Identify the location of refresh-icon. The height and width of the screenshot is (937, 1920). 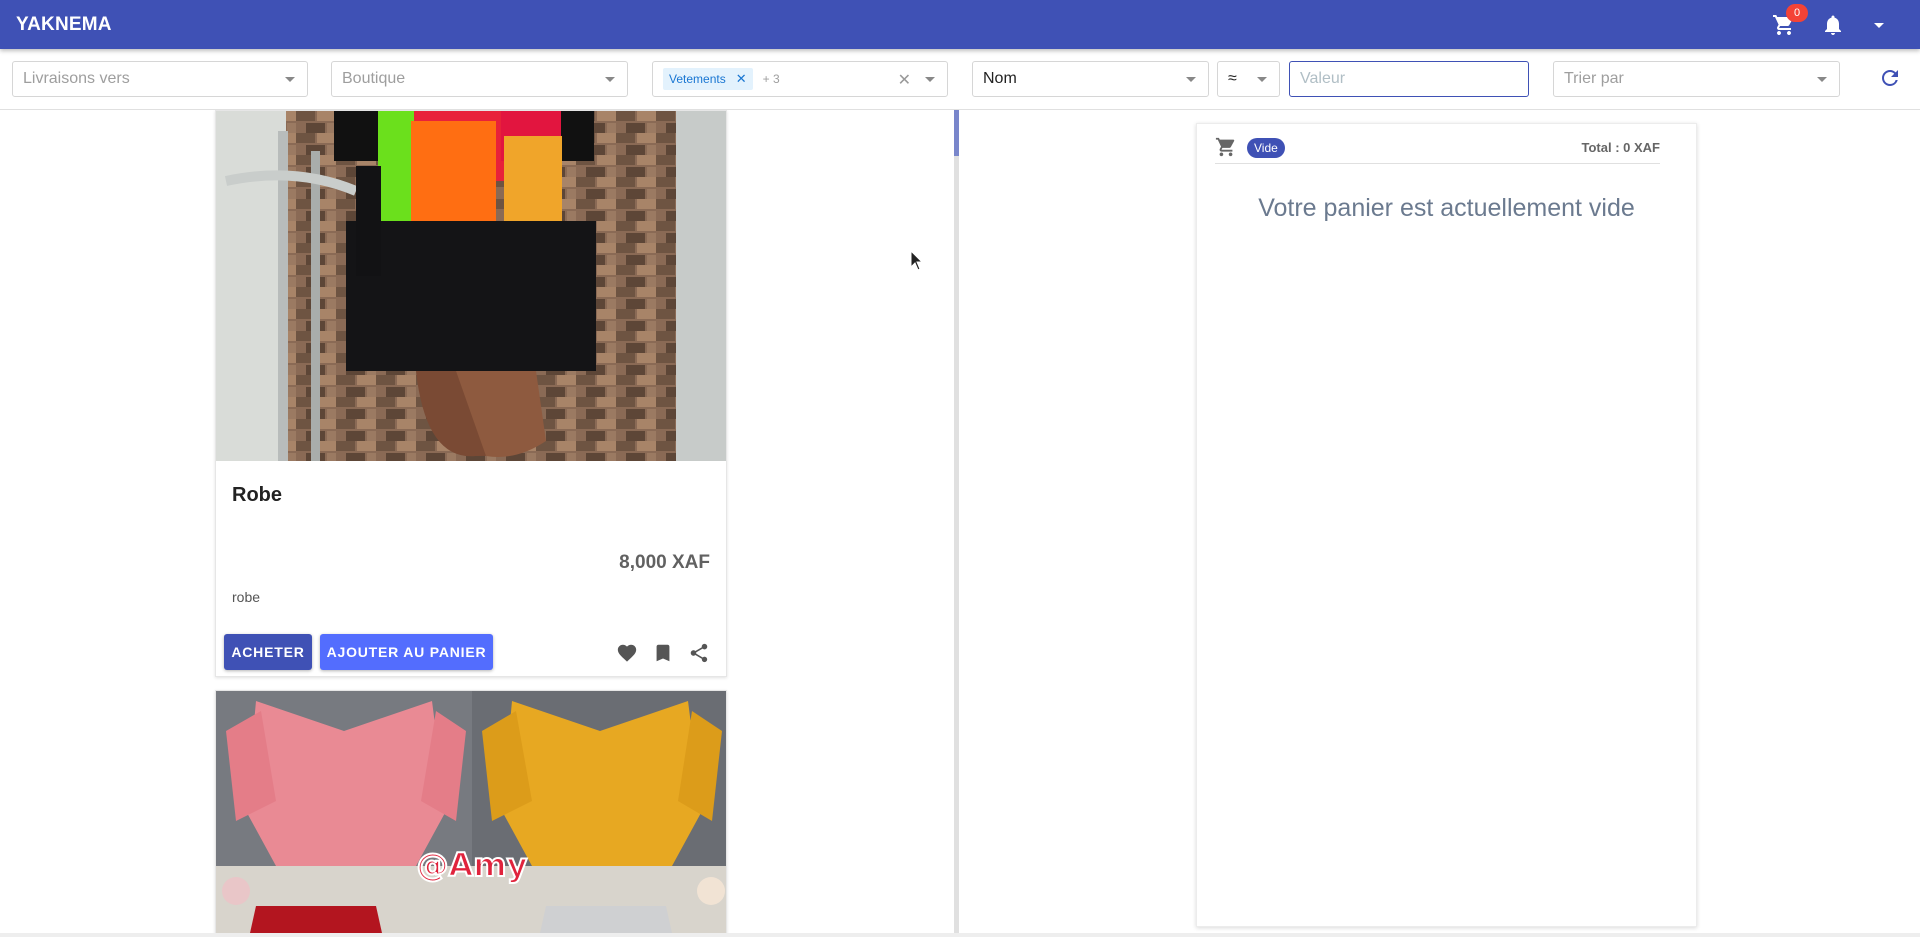
(1890, 78).